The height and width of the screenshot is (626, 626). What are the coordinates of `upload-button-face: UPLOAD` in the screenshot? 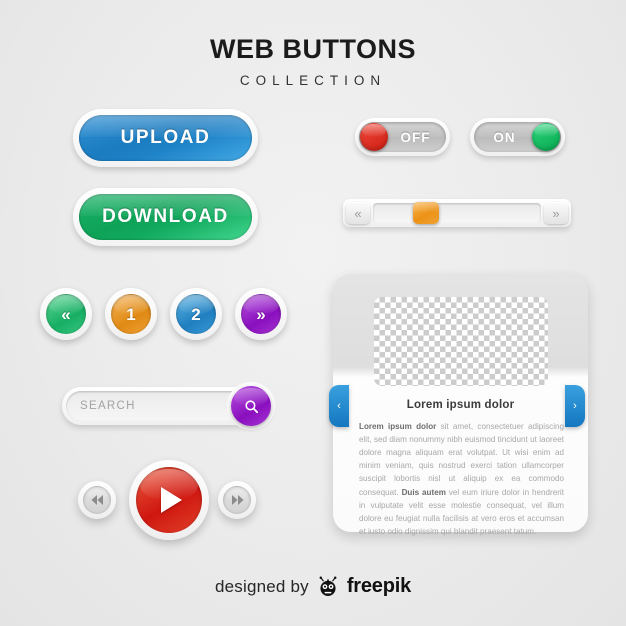 It's located at (165, 138).